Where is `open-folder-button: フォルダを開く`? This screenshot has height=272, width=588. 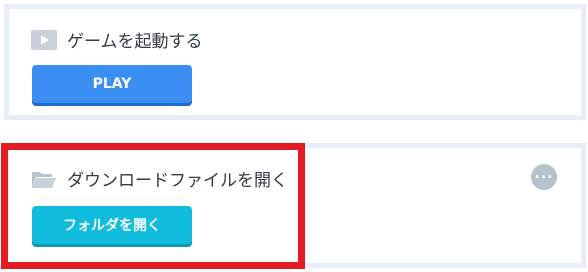
open-folder-button: フォルダを開く is located at coordinates (112, 225).